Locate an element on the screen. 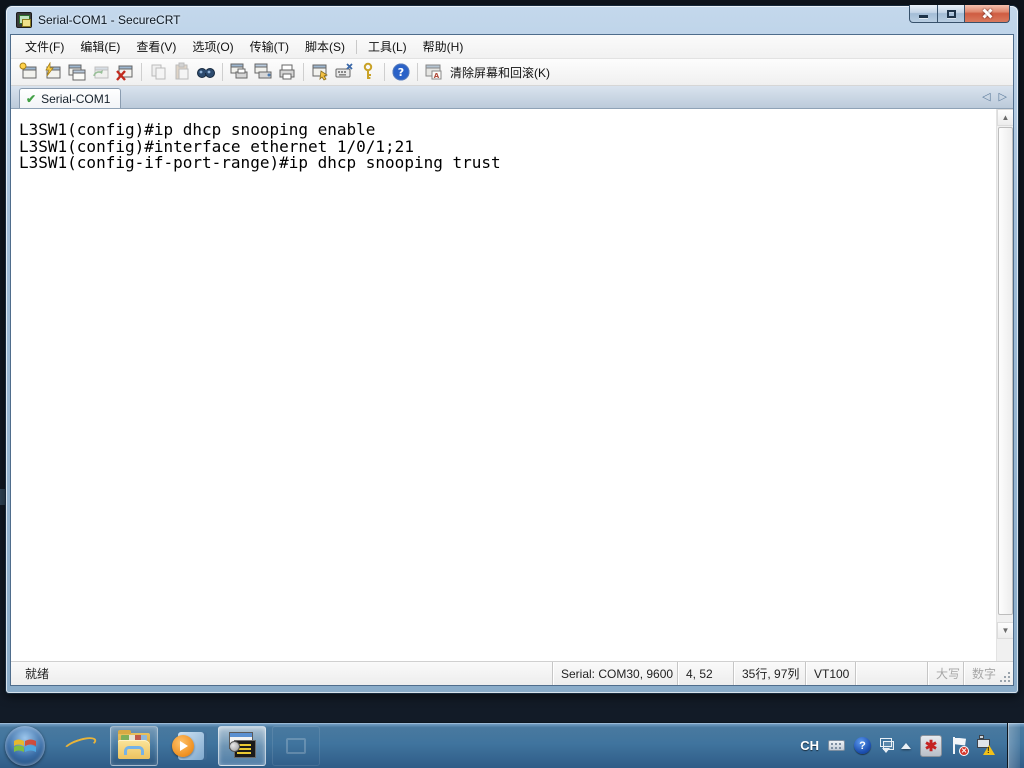 This screenshot has width=1024, height=768. status-caps-lock: 大写 is located at coordinates (945, 673).